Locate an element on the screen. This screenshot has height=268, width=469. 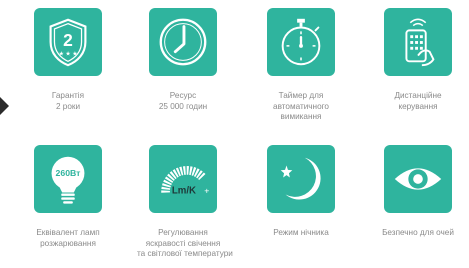
label-line: Регулювання is located at coordinates (183, 232).